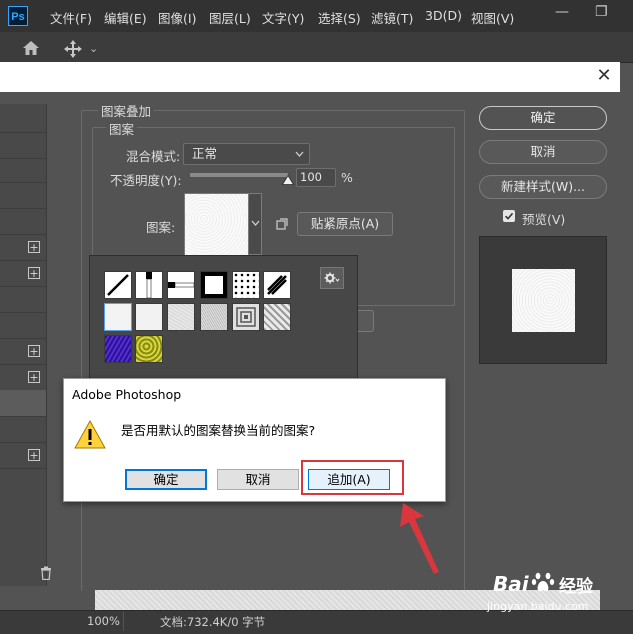 This screenshot has height=634, width=633. Describe the element at coordinates (339, 17) in the screenshot. I see `menu-select: 选择(S)` at that location.